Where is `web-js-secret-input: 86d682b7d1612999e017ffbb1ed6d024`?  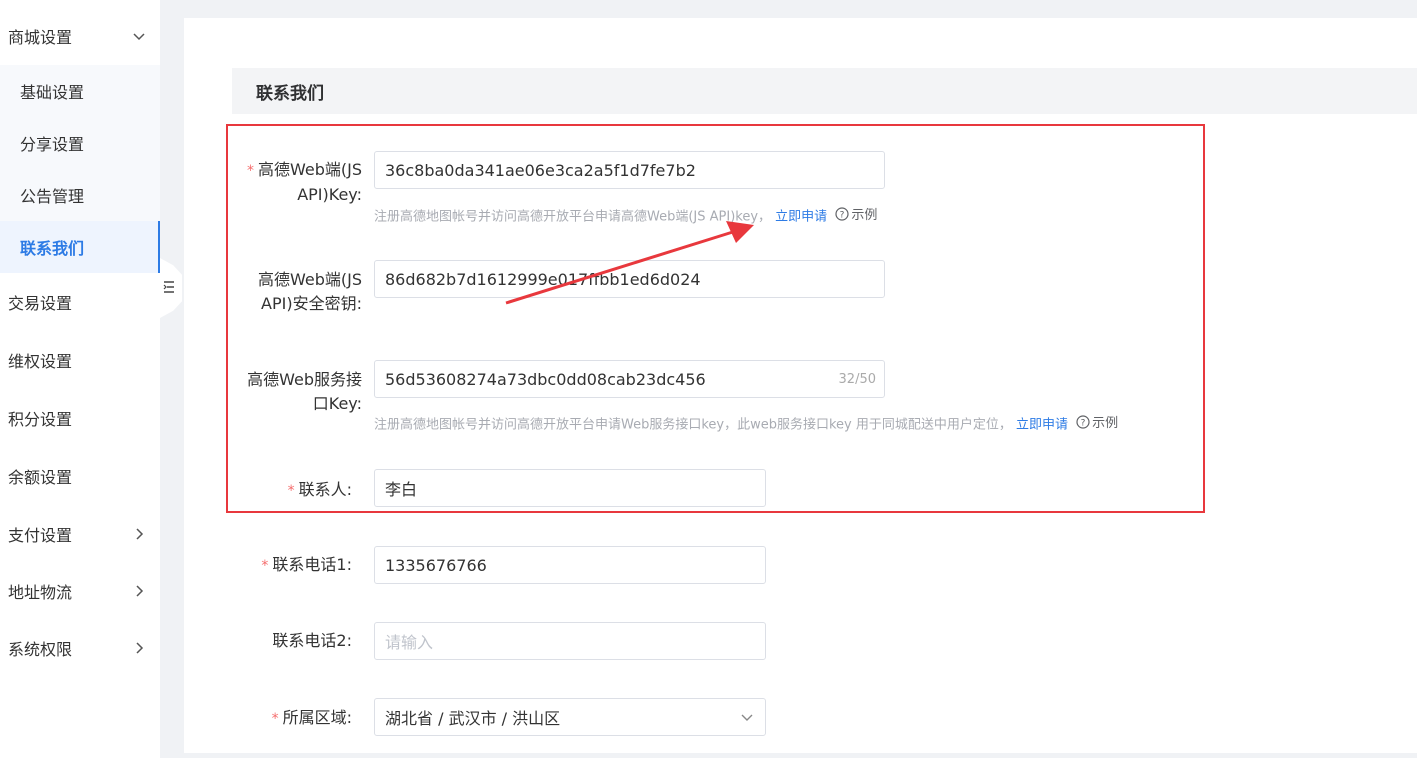
web-js-secret-input: 86d682b7d1612999e017ffbb1ed6d024 is located at coordinates (629, 279).